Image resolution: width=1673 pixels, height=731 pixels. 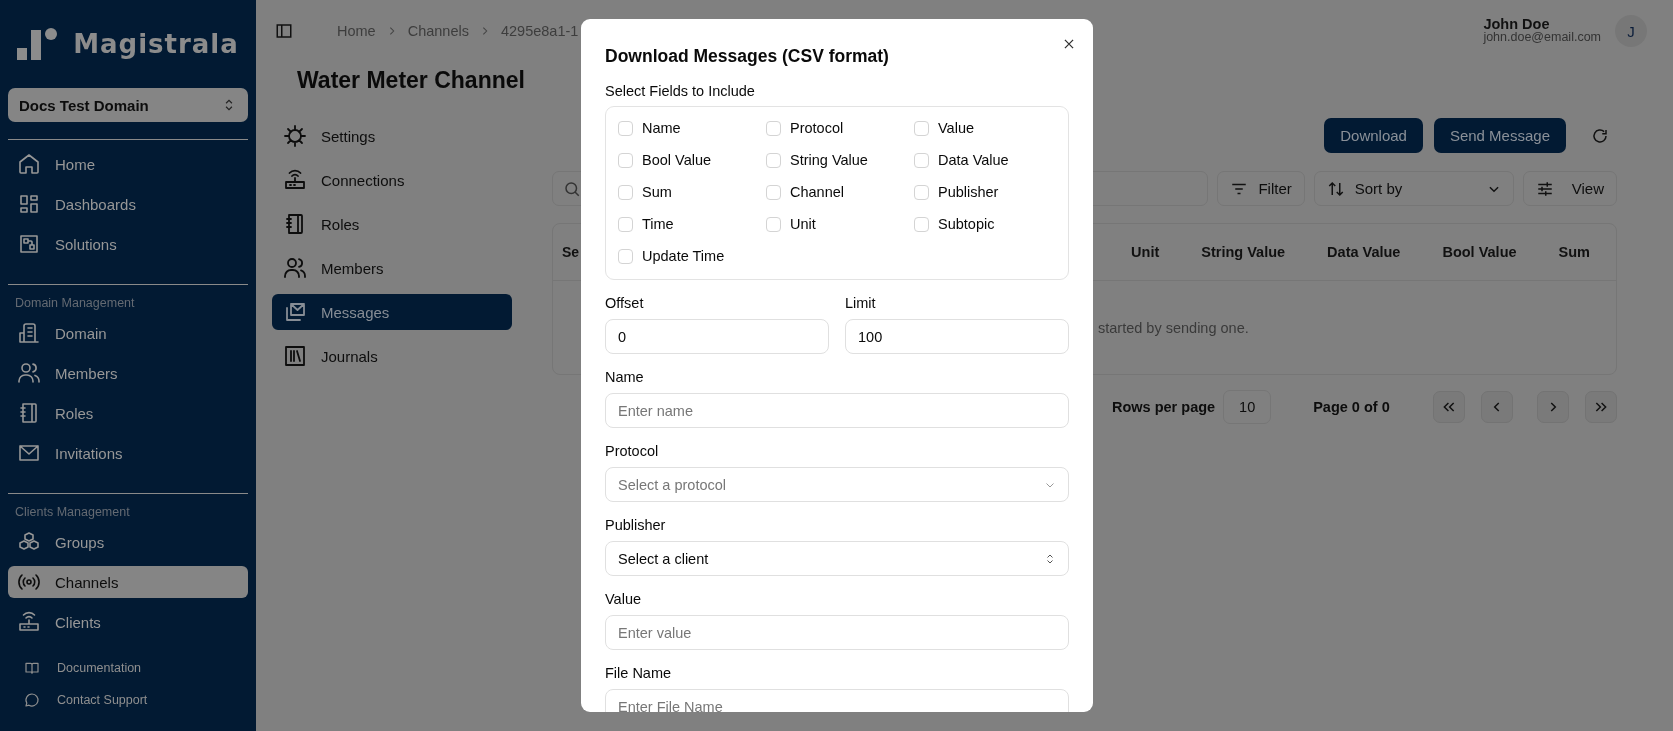 What do you see at coordinates (817, 128) in the screenshot?
I see `checkbox-label: Protocol` at bounding box center [817, 128].